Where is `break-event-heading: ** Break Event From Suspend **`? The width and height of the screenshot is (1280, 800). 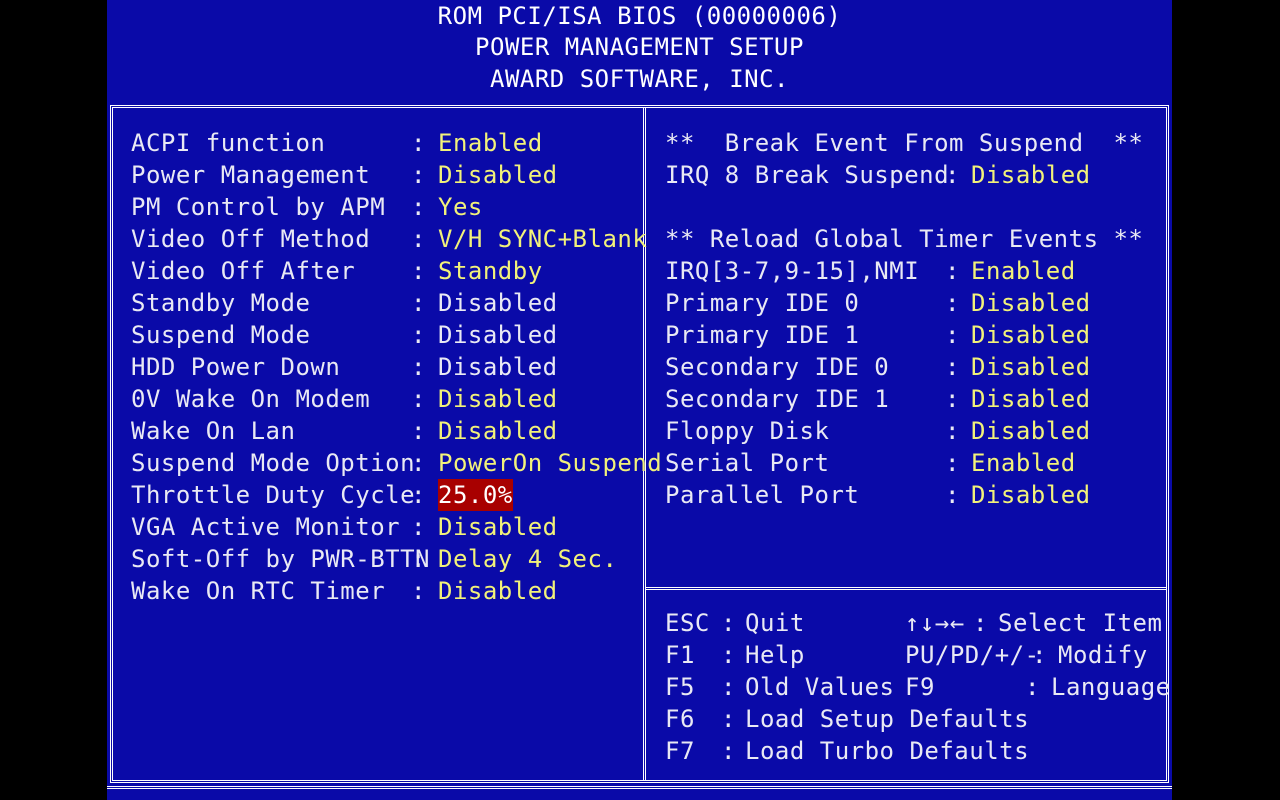 break-event-heading: ** Break Event From Suspend ** is located at coordinates (904, 143).